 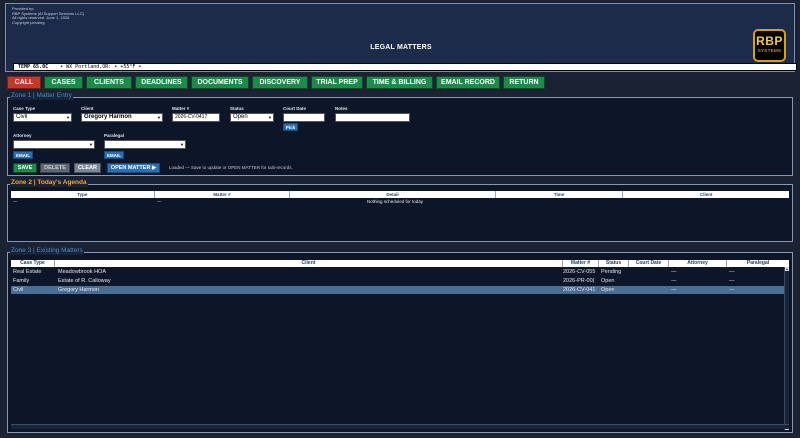 I want to click on attorney-email-button: EMAIL, so click(x=23, y=155).